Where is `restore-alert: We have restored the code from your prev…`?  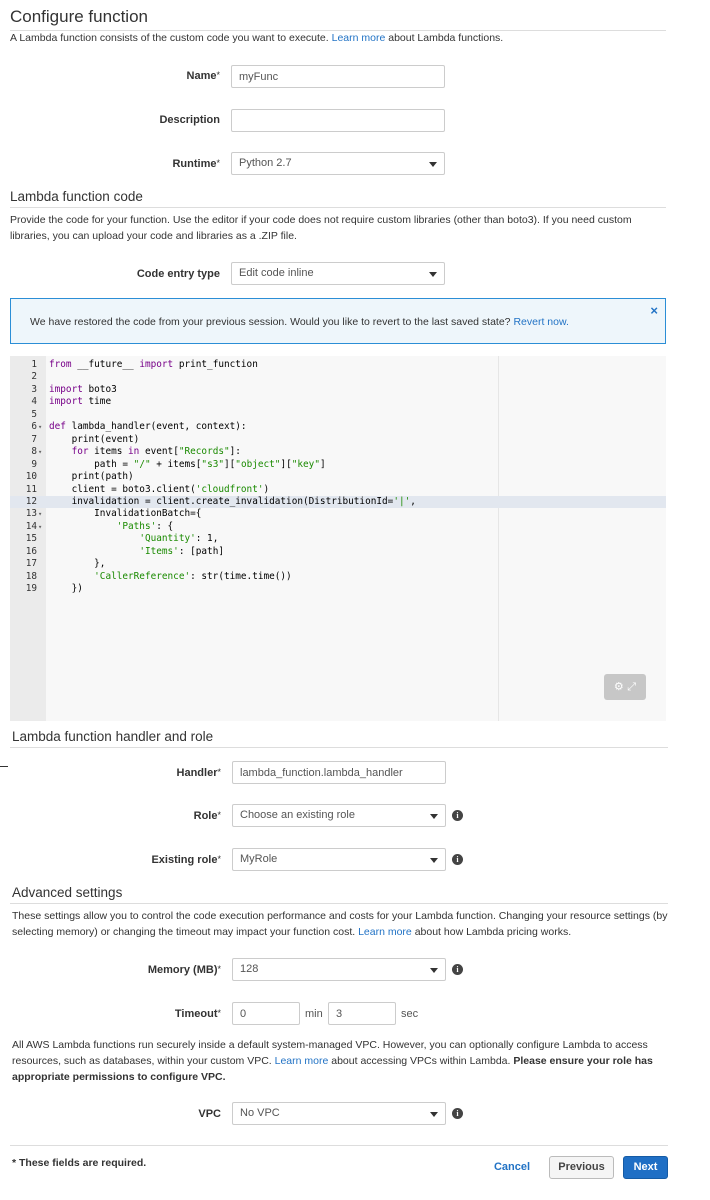
restore-alert: We have restored the code from your prev… is located at coordinates (338, 321).